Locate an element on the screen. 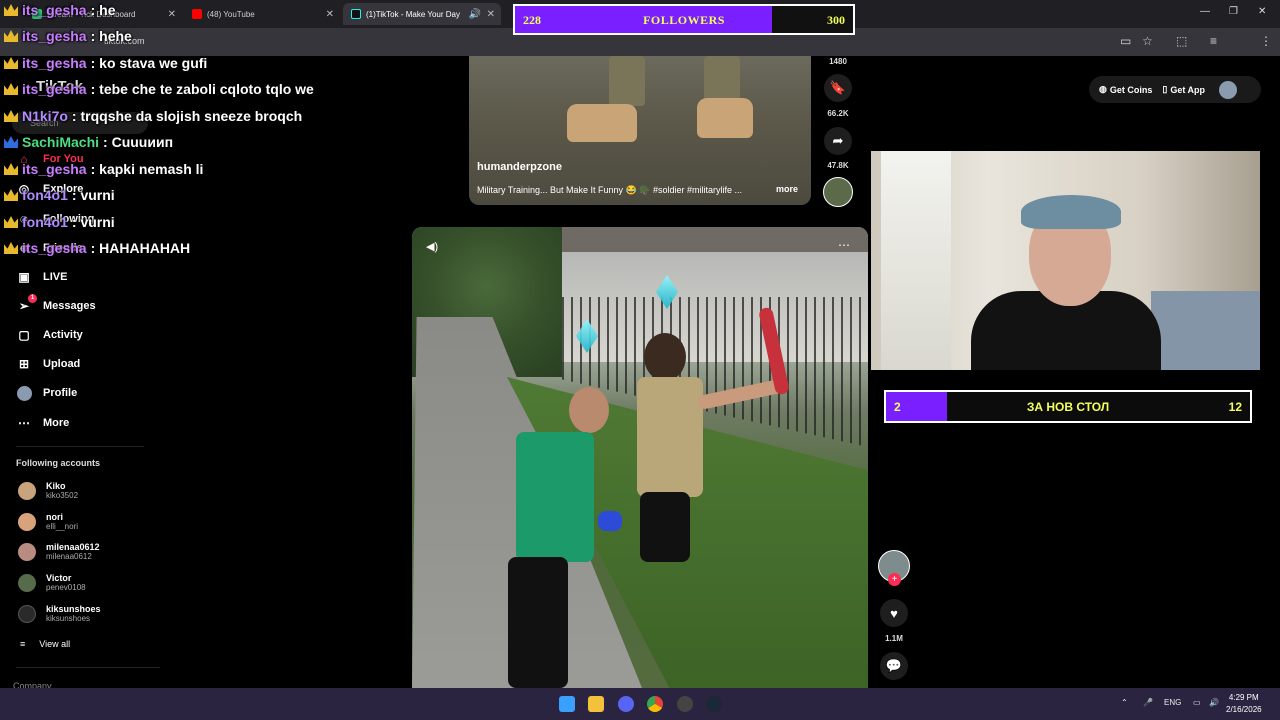 The width and height of the screenshot is (1280, 720). comment-icon: 💬 is located at coordinates (894, 666).